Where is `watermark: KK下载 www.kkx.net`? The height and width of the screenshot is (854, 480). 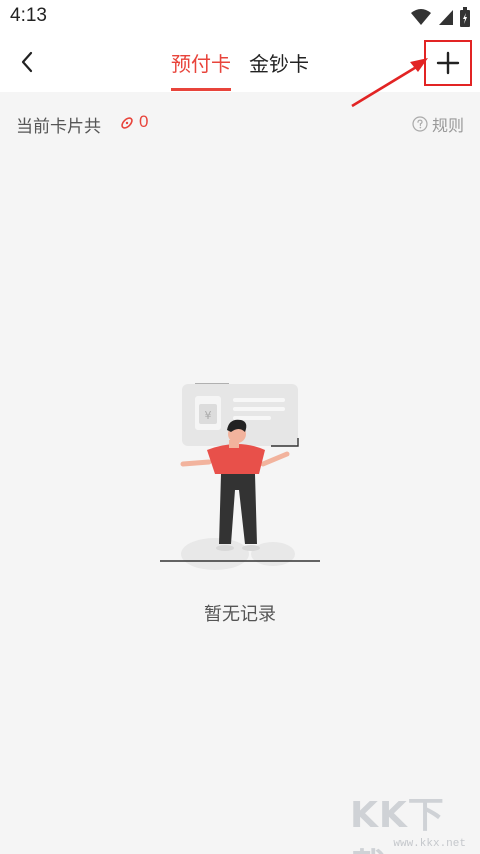 watermark: KK下载 www.kkx.net is located at coordinates (410, 820).